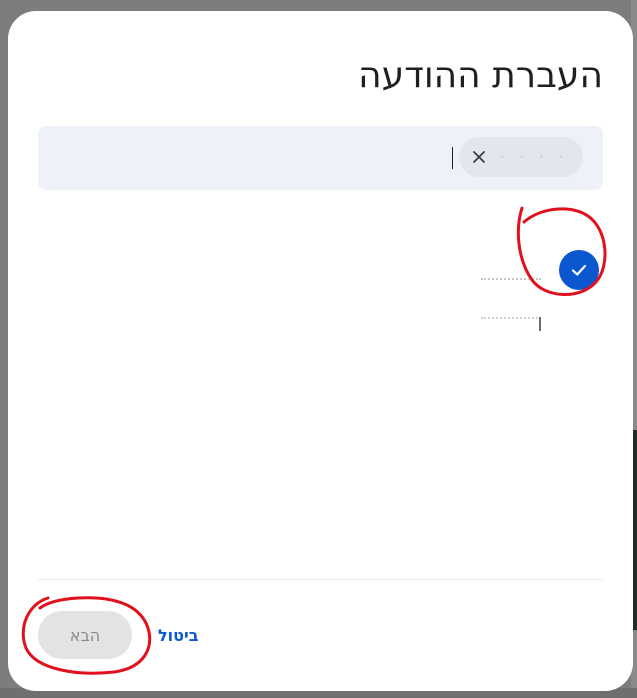 Image resolution: width=637 pixels, height=698 pixels. What do you see at coordinates (178, 635) in the screenshot?
I see `cancel-button: ביטול` at bounding box center [178, 635].